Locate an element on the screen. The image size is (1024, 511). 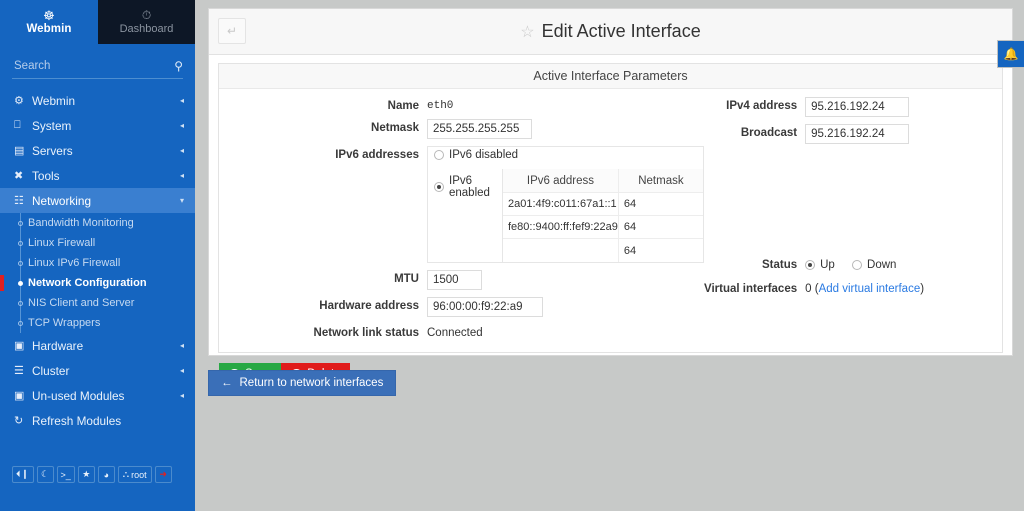
sidebar-item-label: Networking is located at coordinates (62, 200).